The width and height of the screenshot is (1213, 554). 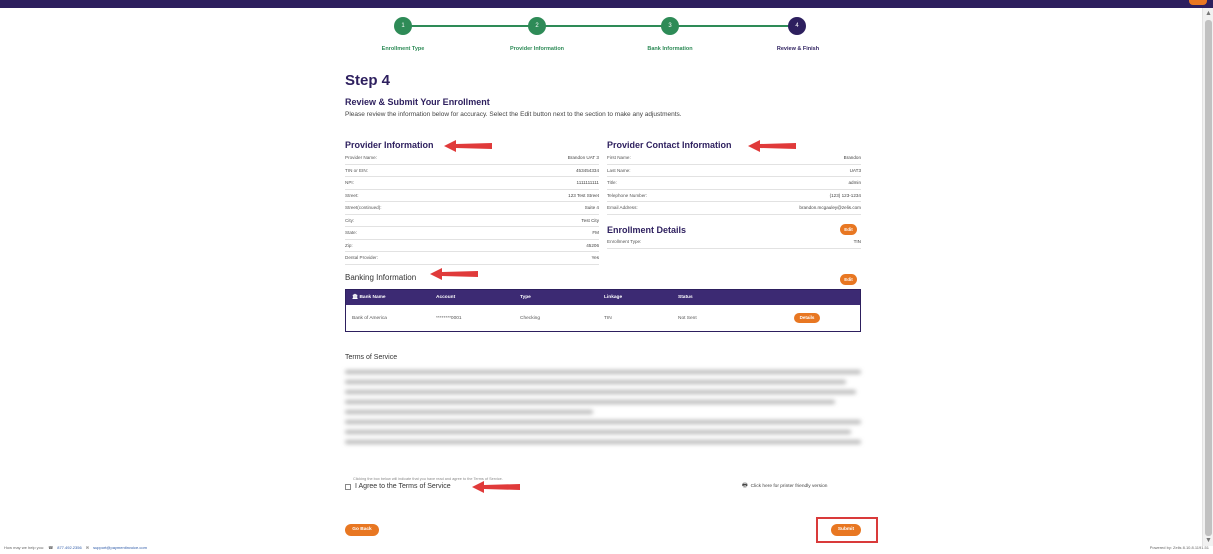 I want to click on banking-info-title: Banking Information, so click(x=381, y=277).